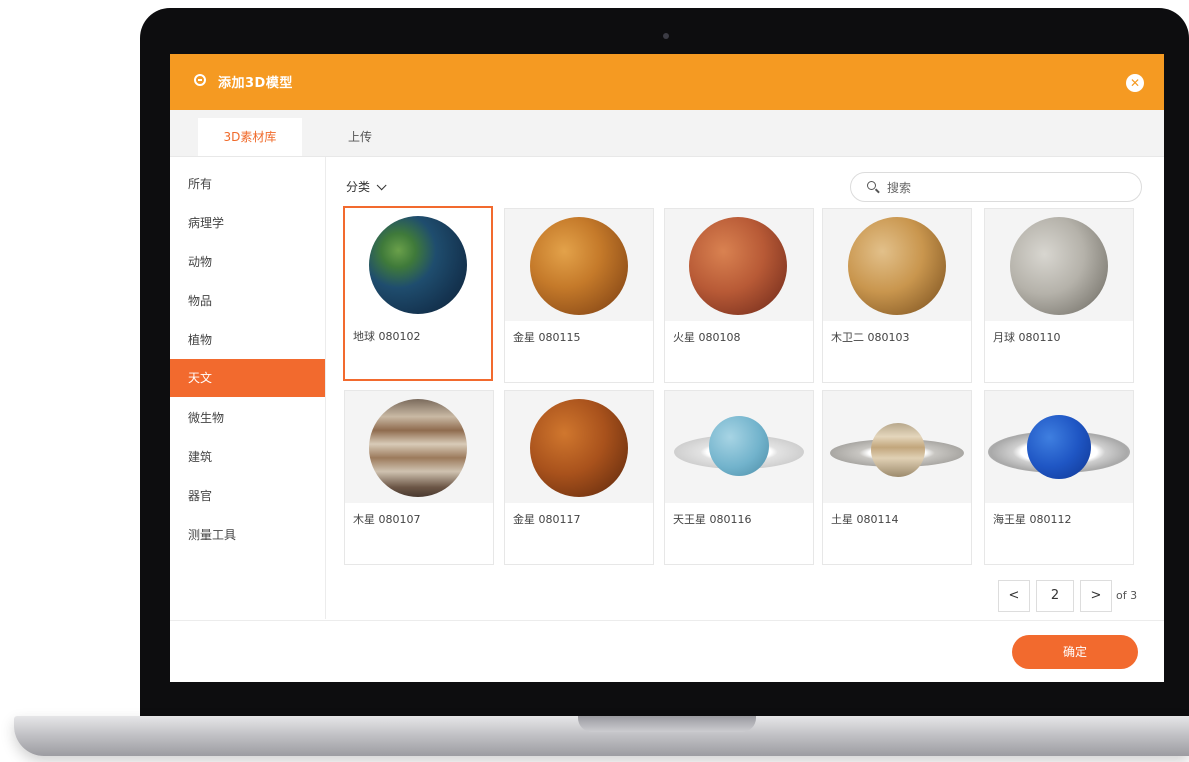 The width and height of the screenshot is (1189, 762). I want to click on next-page-button: >, so click(1096, 596).